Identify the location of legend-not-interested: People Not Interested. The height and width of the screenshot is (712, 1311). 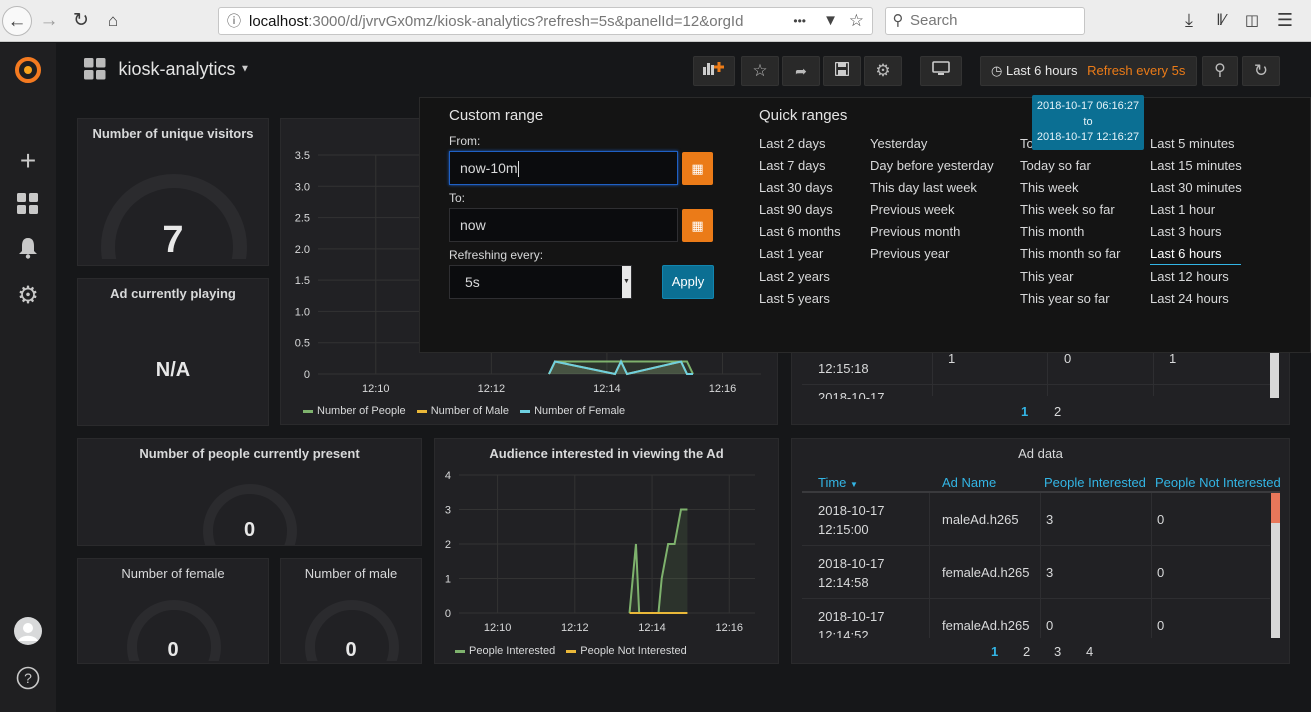
(633, 651).